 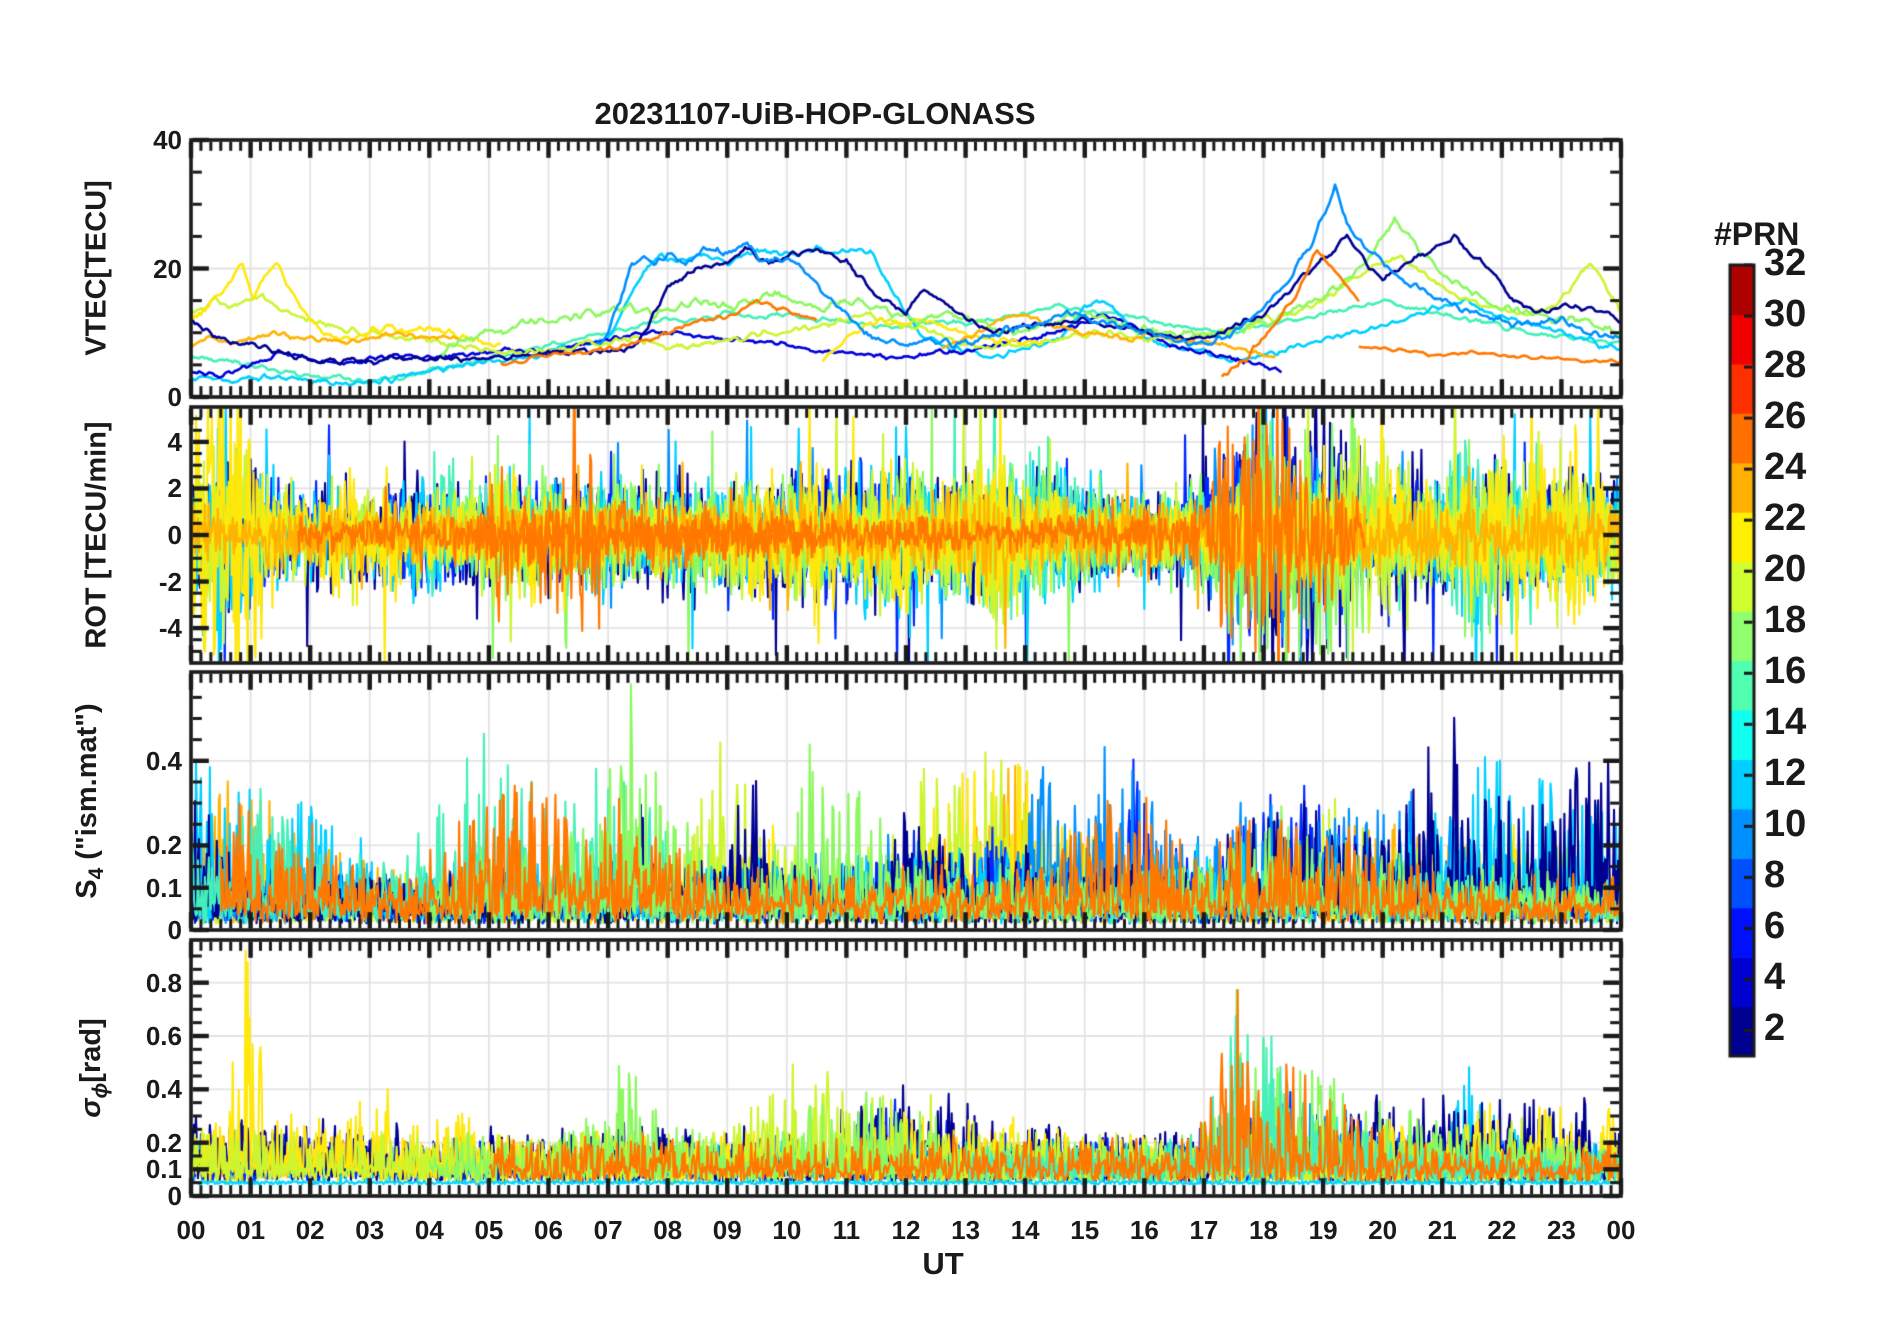 I want to click on x-tick-label: 09, so click(x=727, y=1230).